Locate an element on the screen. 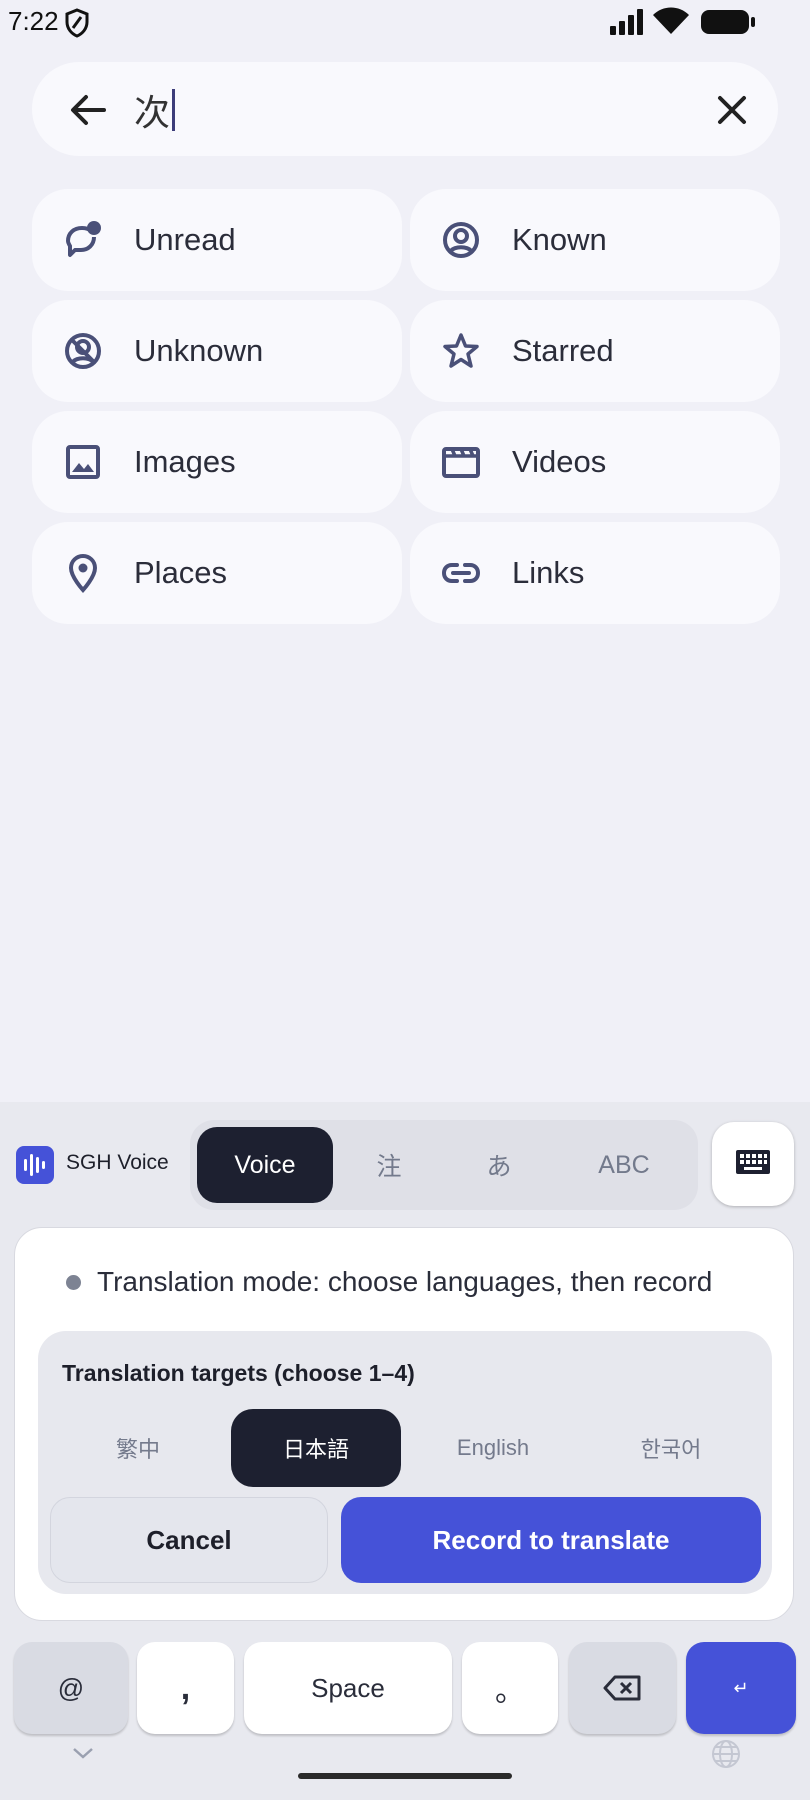 The width and height of the screenshot is (810, 1800). filter-label: Images is located at coordinates (185, 461).